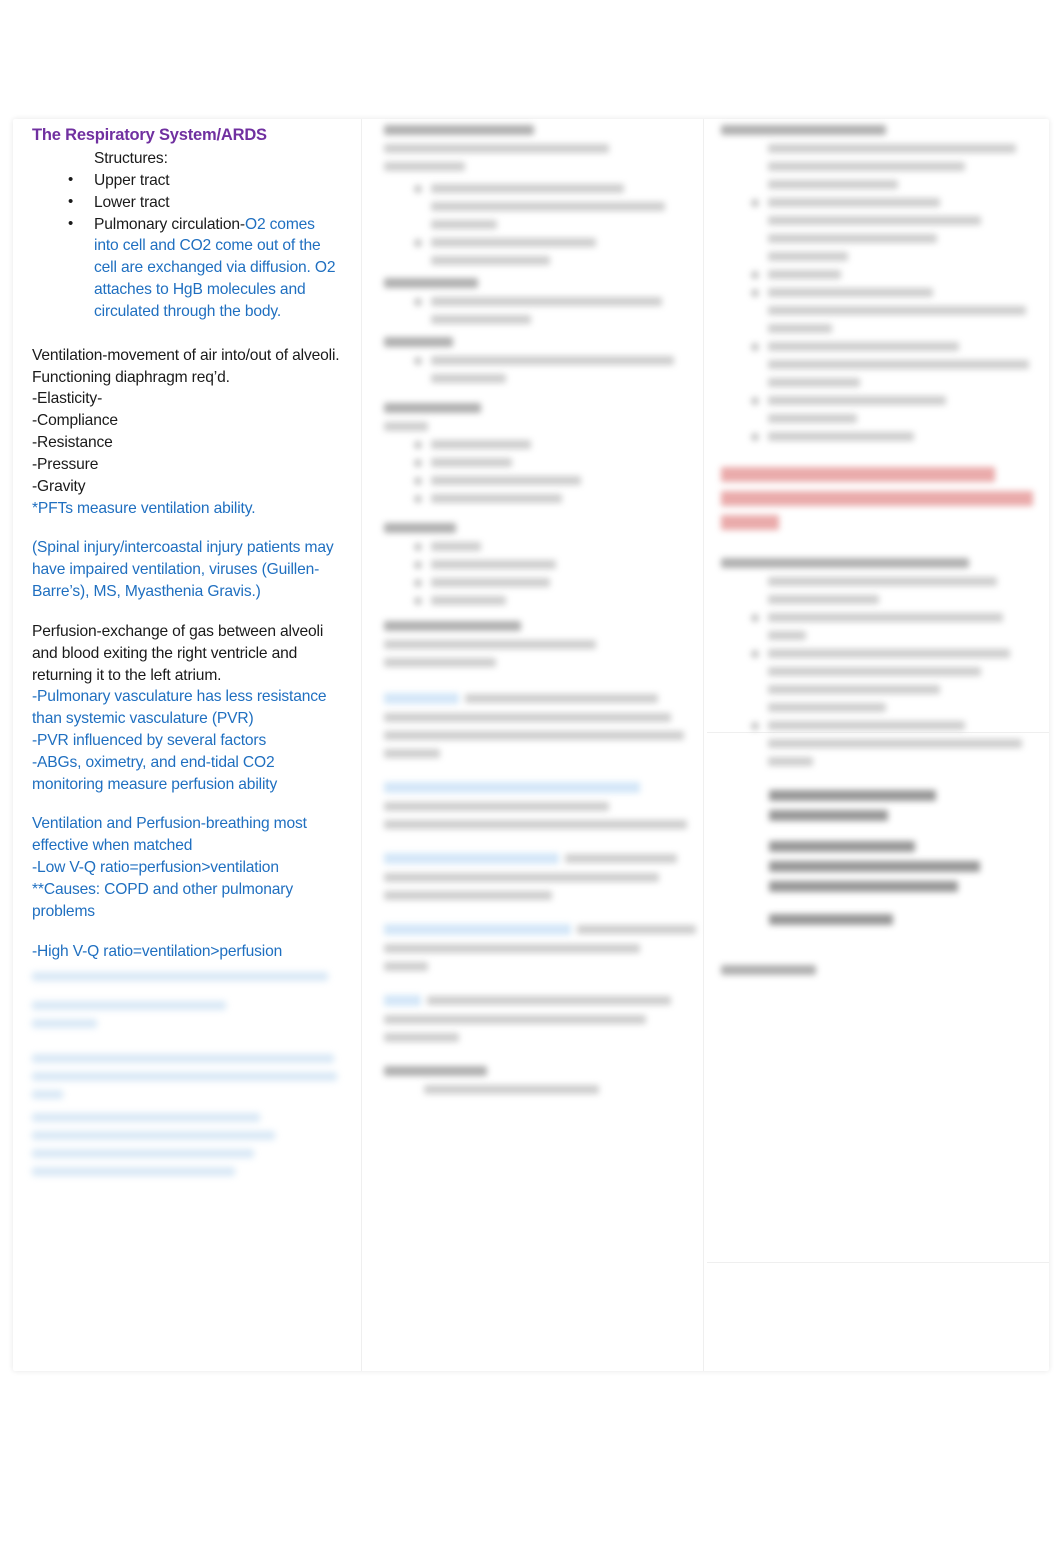  I want to click on vq-low-ratio: -Low V-Q ratio=perfusion>ventilation, so click(155, 868).